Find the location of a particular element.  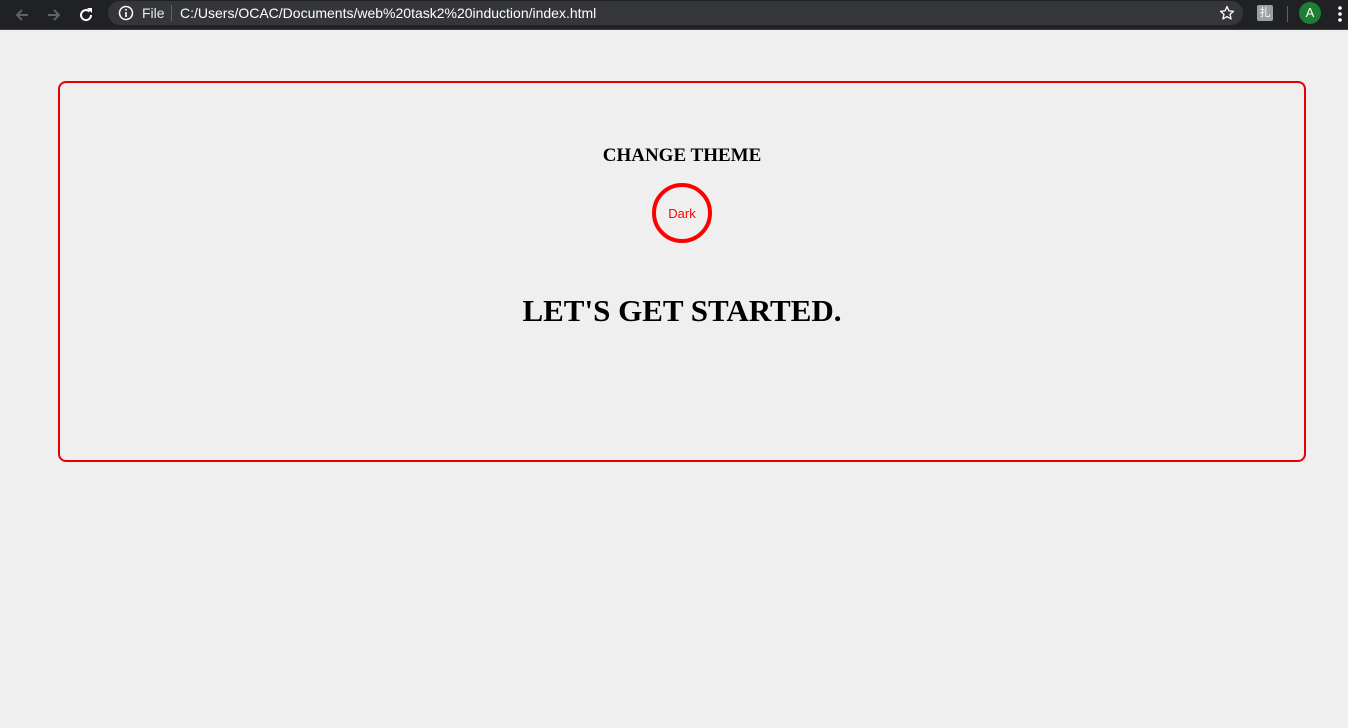

address-separator is located at coordinates (171, 13).